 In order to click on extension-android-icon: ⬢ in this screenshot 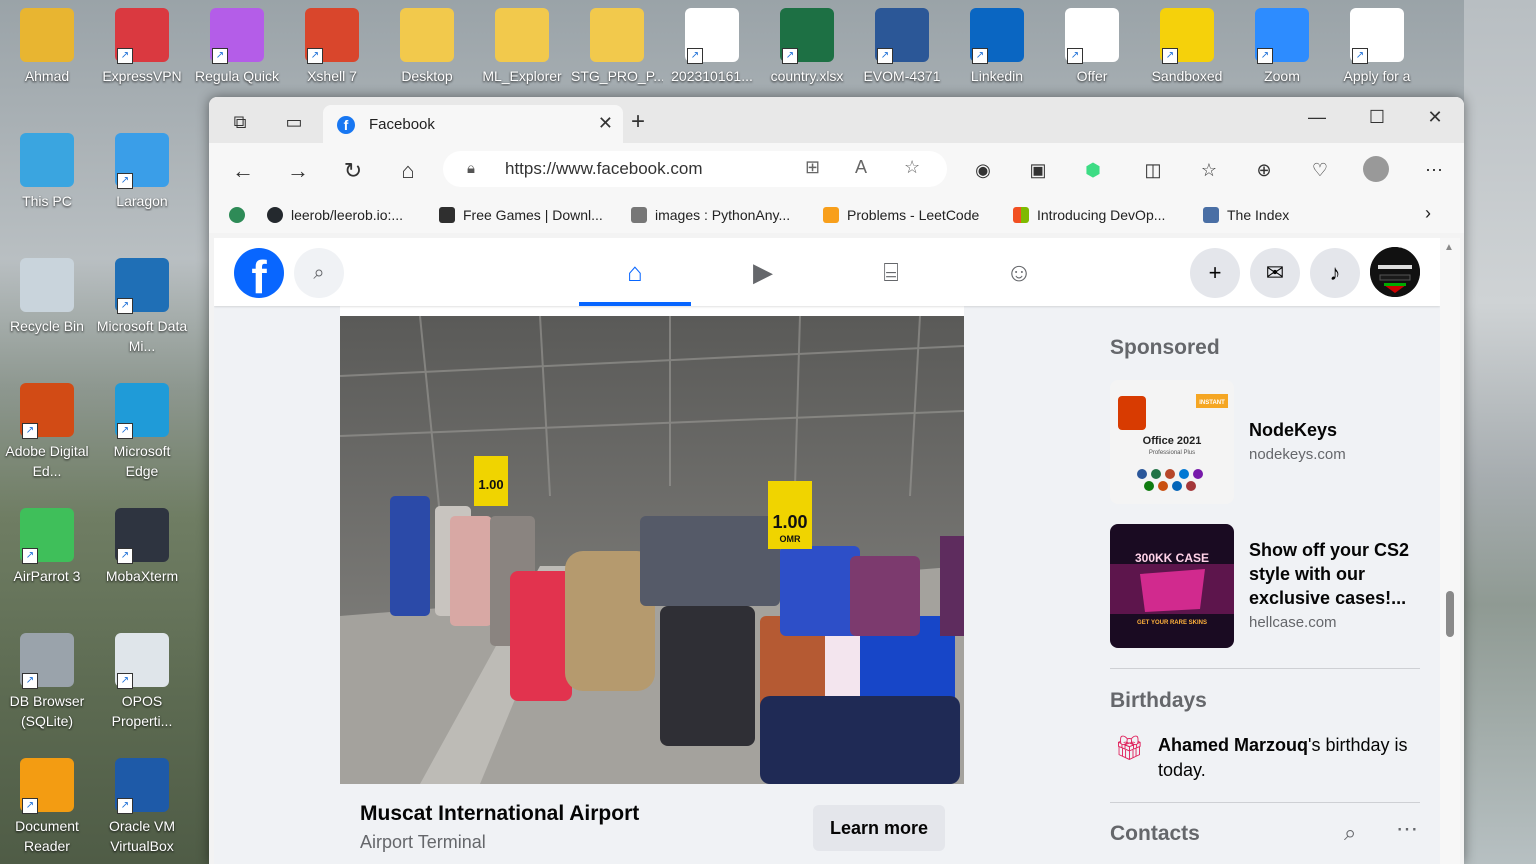, I will do `click(1093, 170)`.